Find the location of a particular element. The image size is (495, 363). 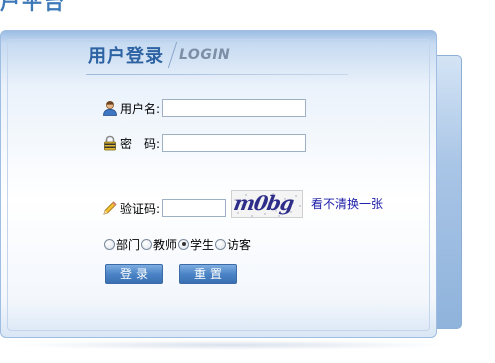

captcha-row: 验证码: is located at coordinates (164, 208).